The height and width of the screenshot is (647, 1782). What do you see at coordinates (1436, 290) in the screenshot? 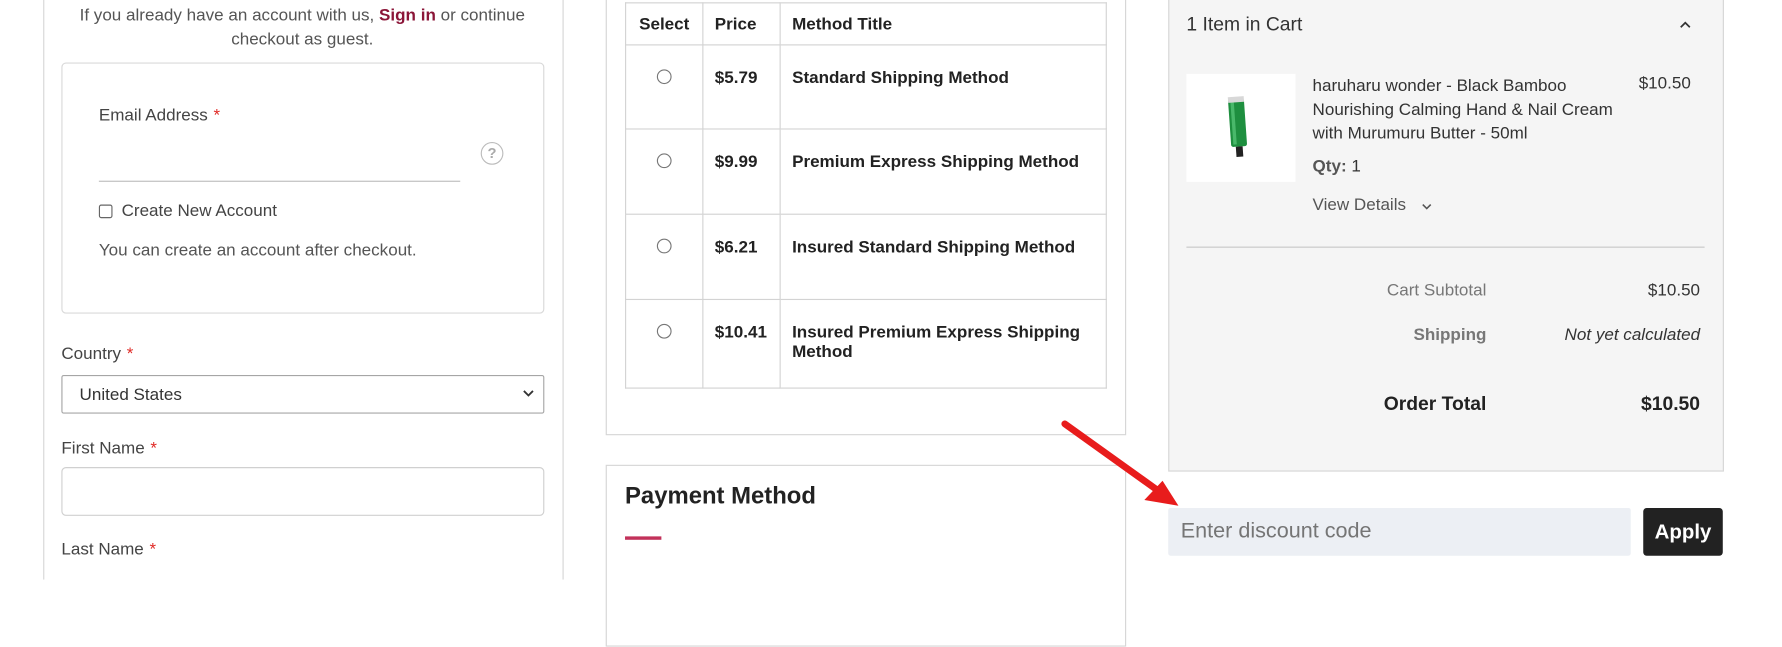
I see `subtotal-label: Cart Subtotal` at bounding box center [1436, 290].